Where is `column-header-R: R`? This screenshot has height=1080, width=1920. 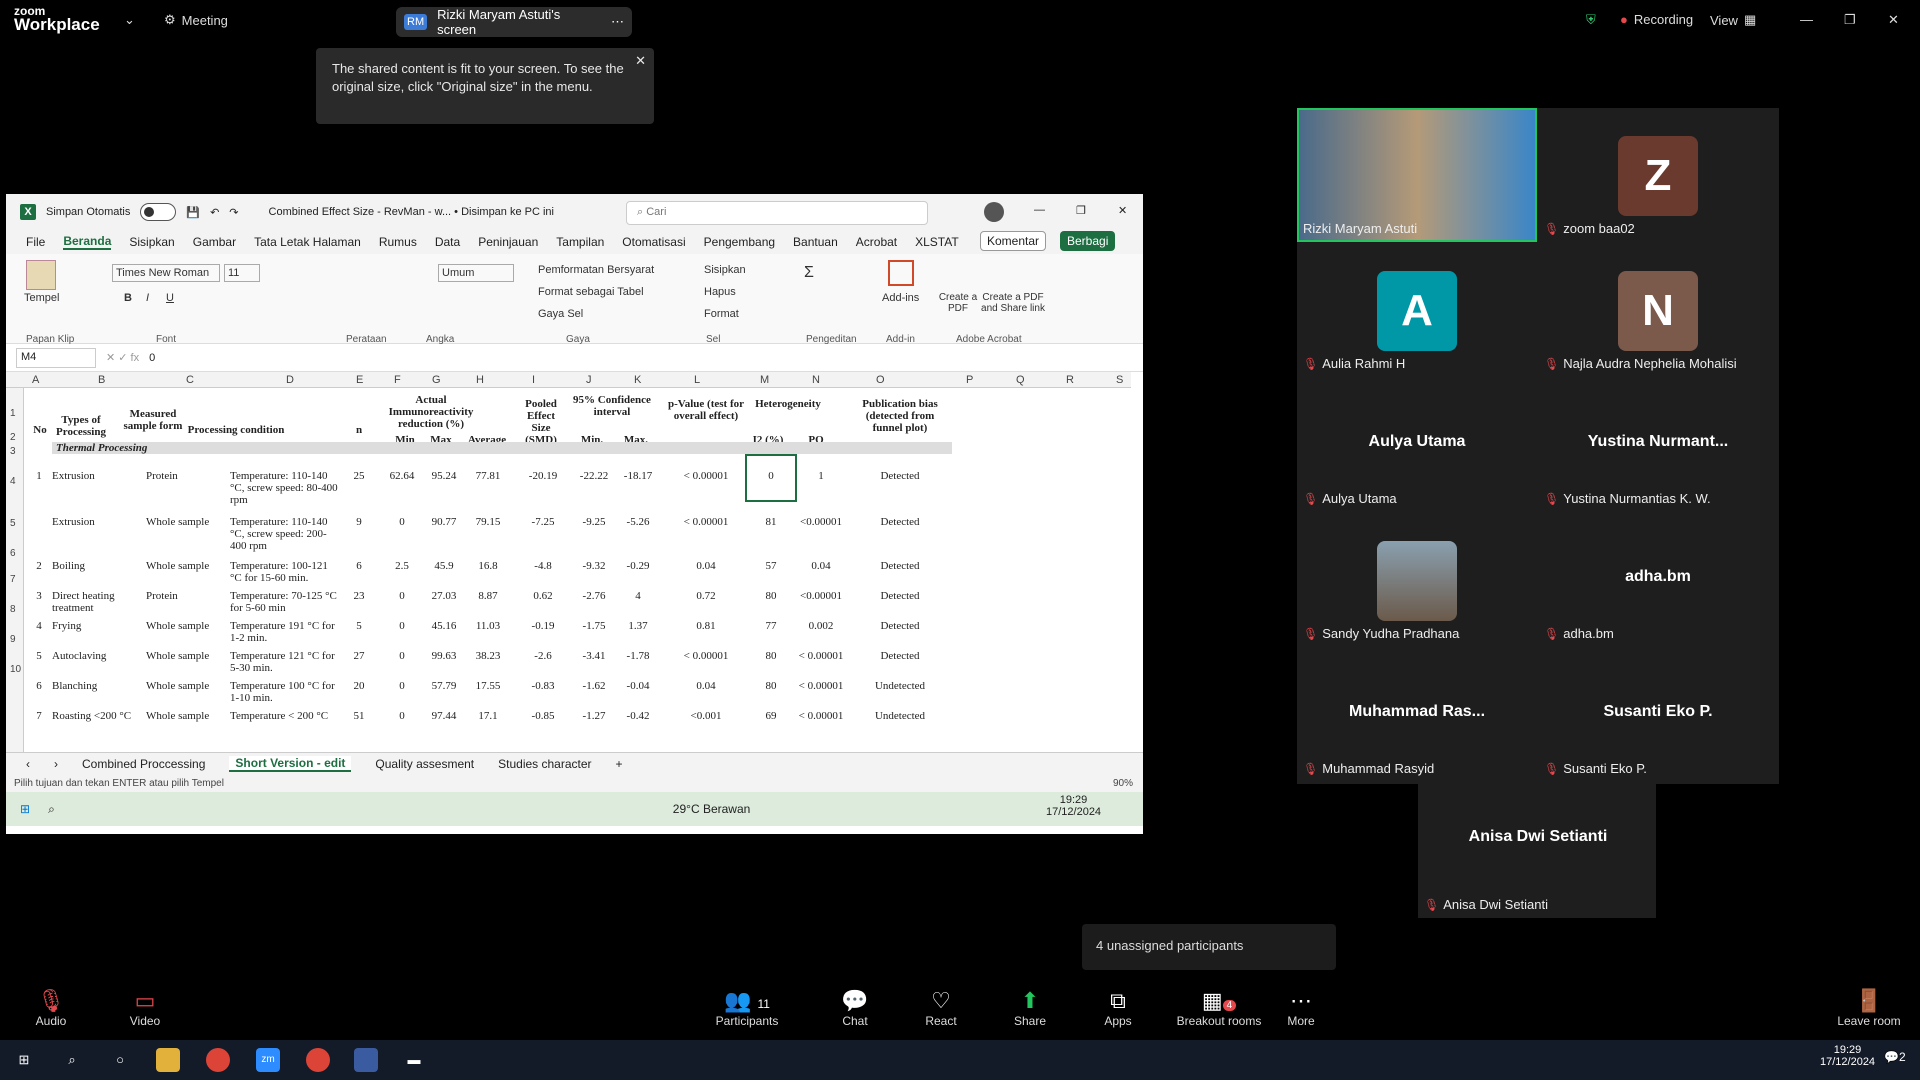 column-header-R: R is located at coordinates (1070, 380).